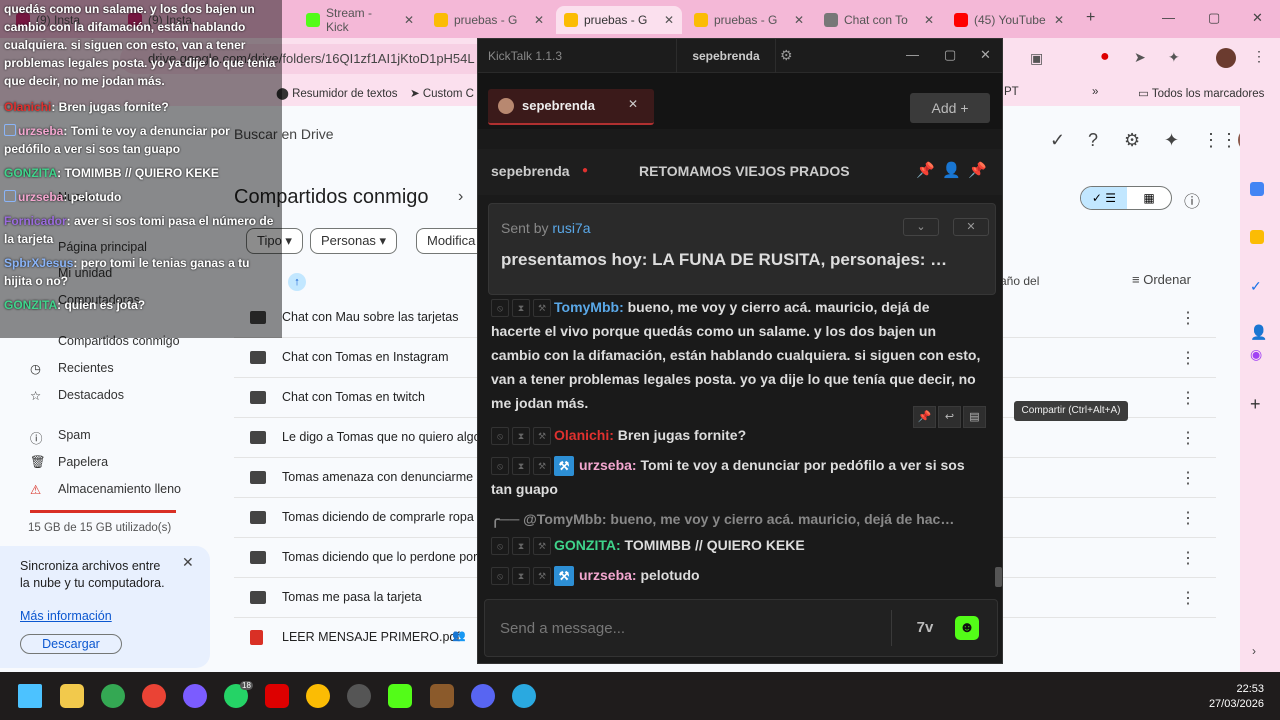 The width and height of the screenshot is (1280, 720). I want to click on browser-tab-active: pruebas - G ✕, so click(619, 20).